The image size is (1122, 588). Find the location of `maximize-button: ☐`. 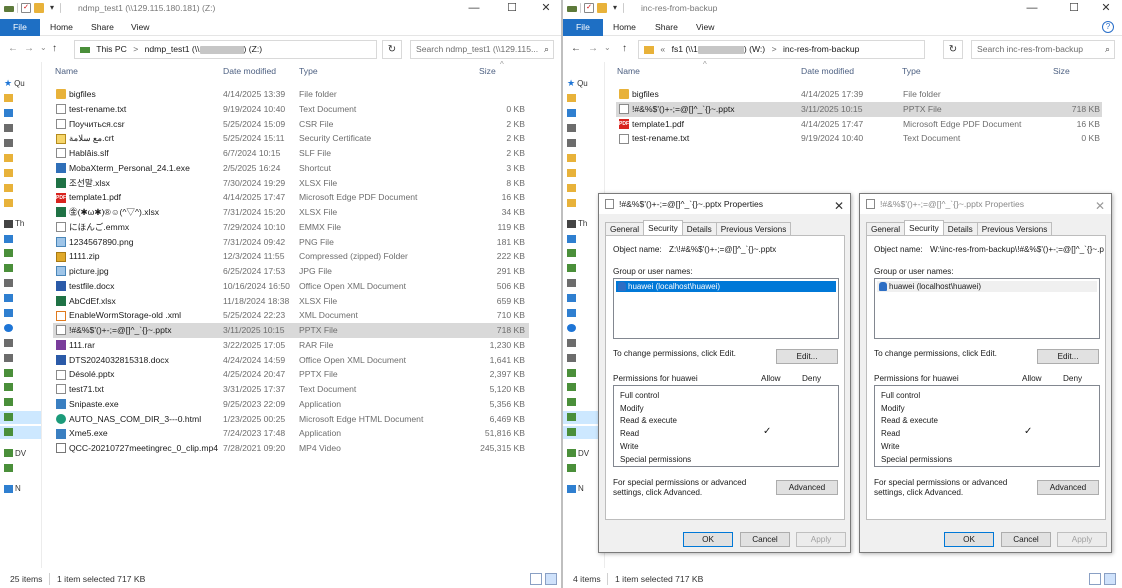

maximize-button: ☐ is located at coordinates (512, 8).